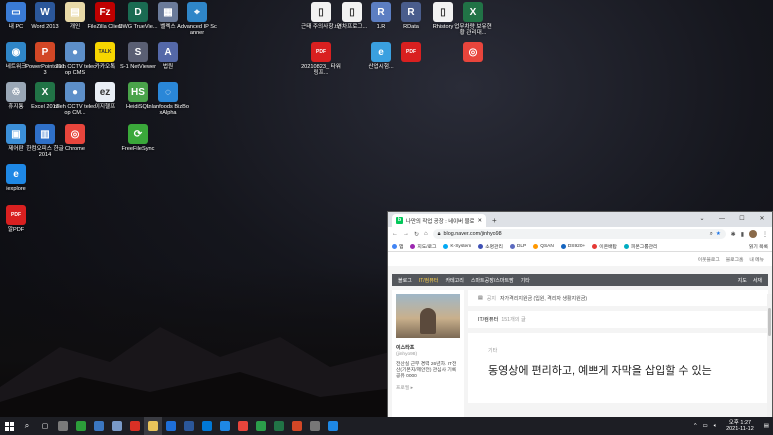 The width and height of the screenshot is (773, 435). What do you see at coordinates (742, 234) in the screenshot?
I see `sidebar-icon: ▮` at bounding box center [742, 234].